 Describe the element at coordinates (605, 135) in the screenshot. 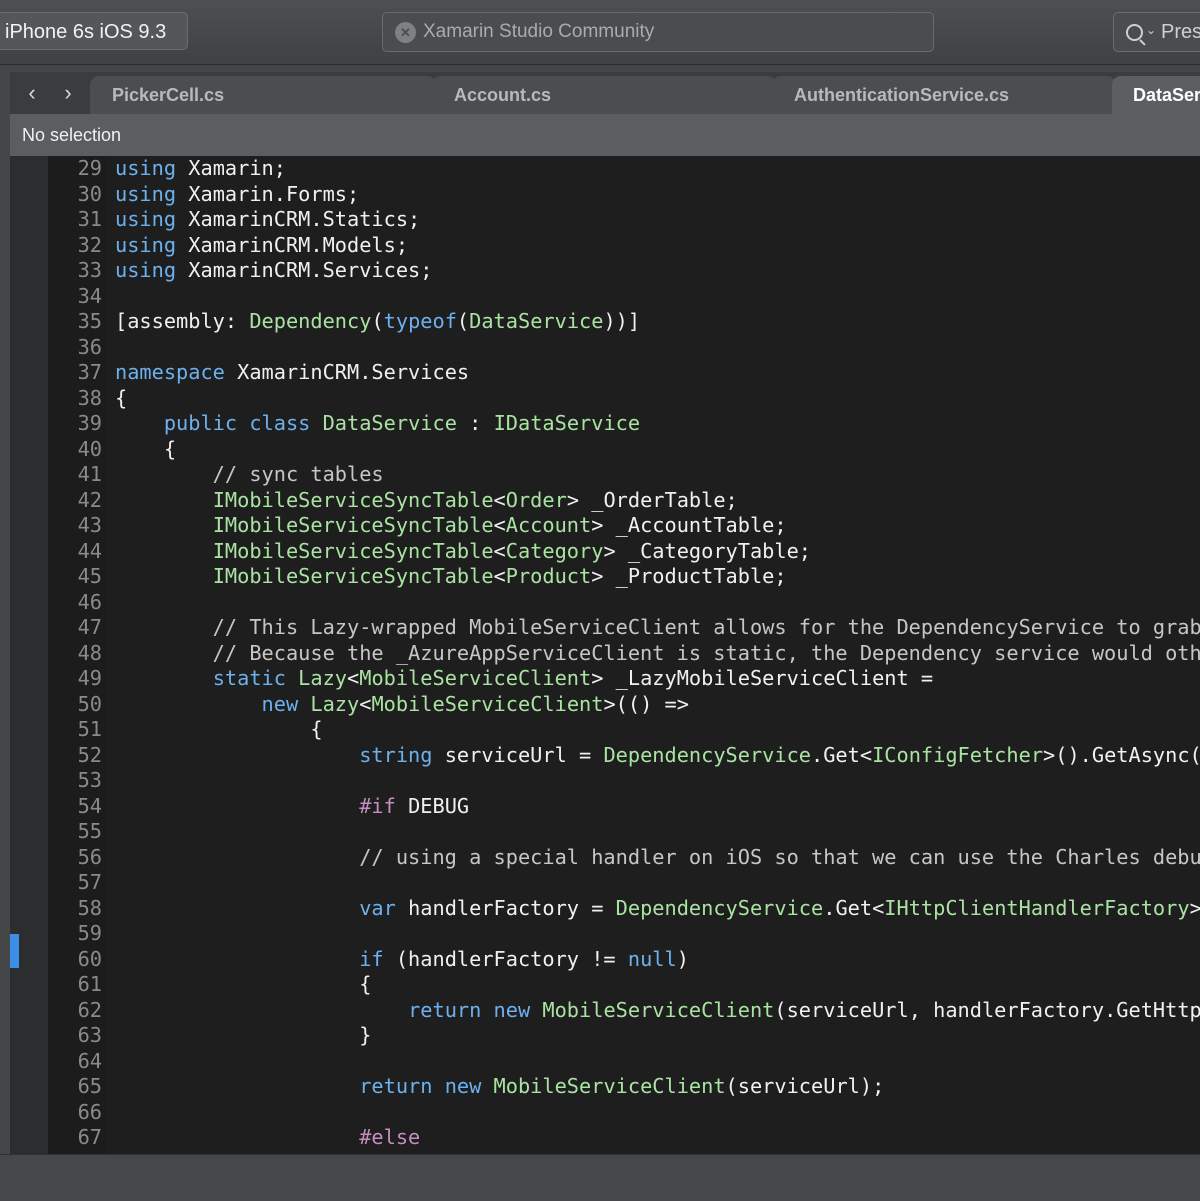

I see `breadcrumb: No selection` at that location.